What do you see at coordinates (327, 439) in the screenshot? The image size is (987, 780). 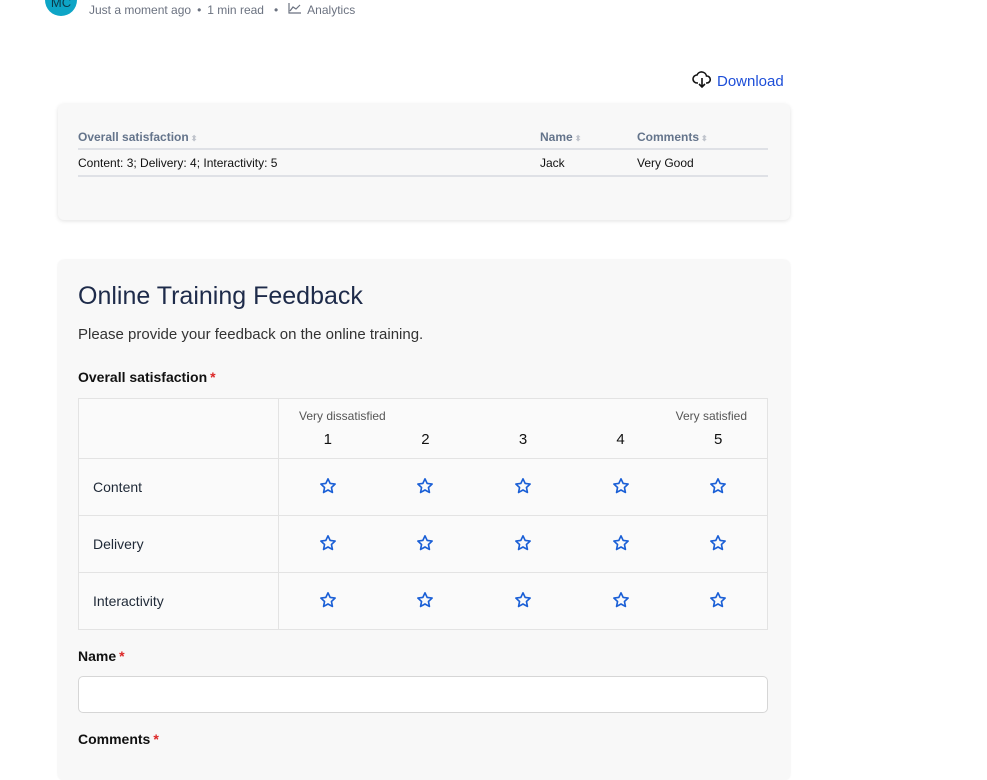 I see `scale-number: 1` at bounding box center [327, 439].